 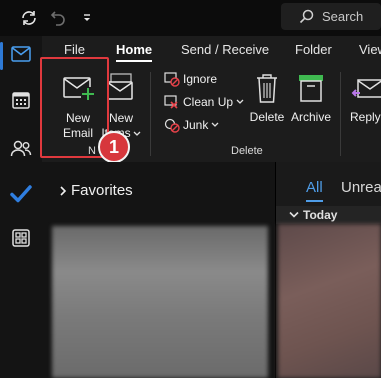 What do you see at coordinates (306, 16) in the screenshot?
I see `search-icon` at bounding box center [306, 16].